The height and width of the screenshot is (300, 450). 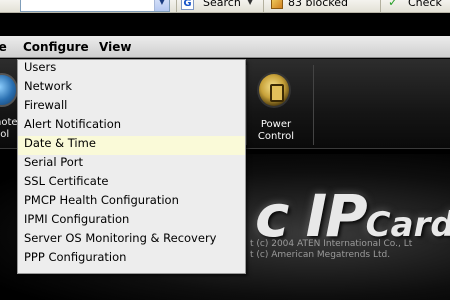 What do you see at coordinates (187, 5) in the screenshot?
I see `google-search-icon: G` at bounding box center [187, 5].